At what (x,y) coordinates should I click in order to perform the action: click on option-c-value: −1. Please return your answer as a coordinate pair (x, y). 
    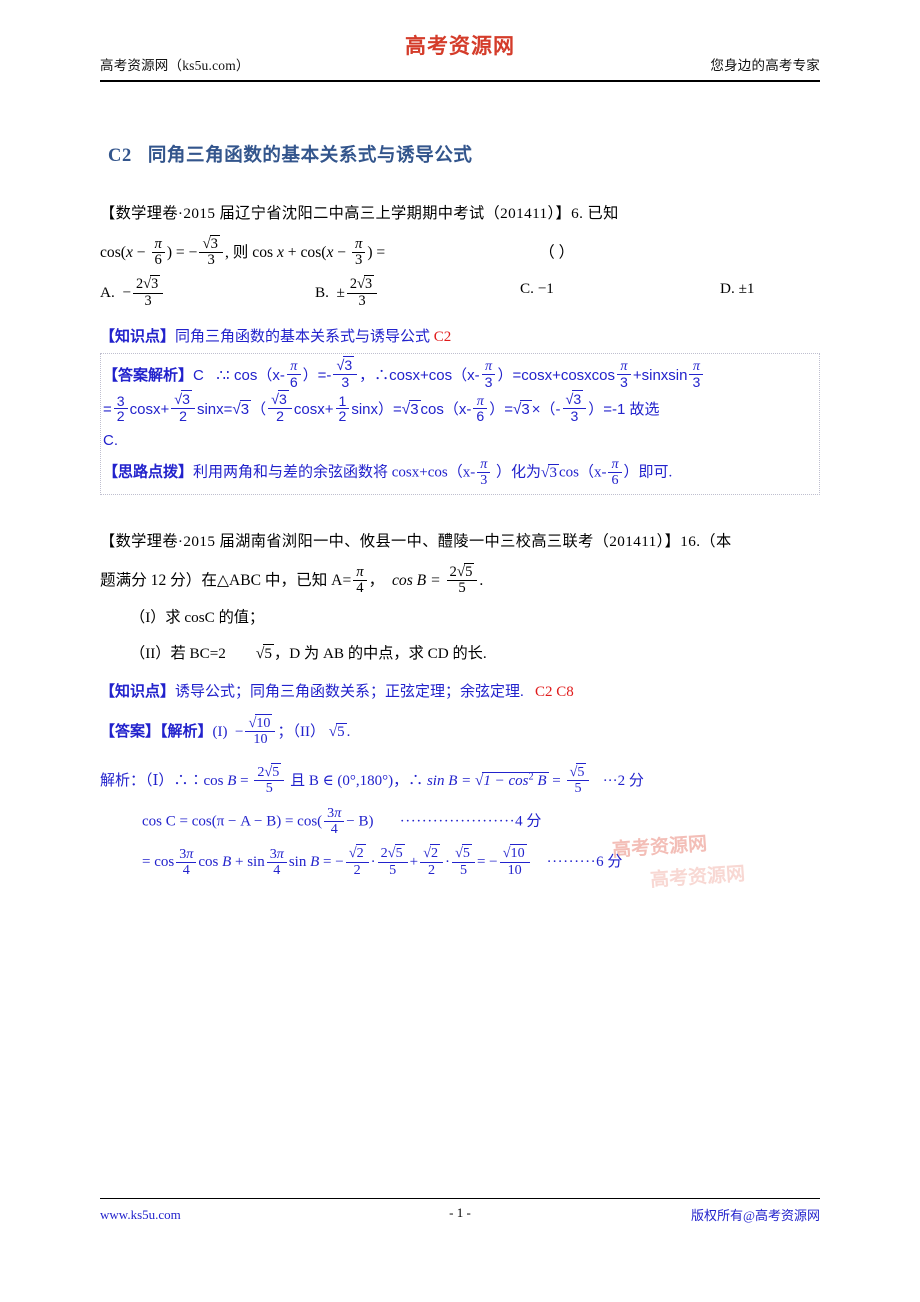
    Looking at the image, I should click on (545, 289).